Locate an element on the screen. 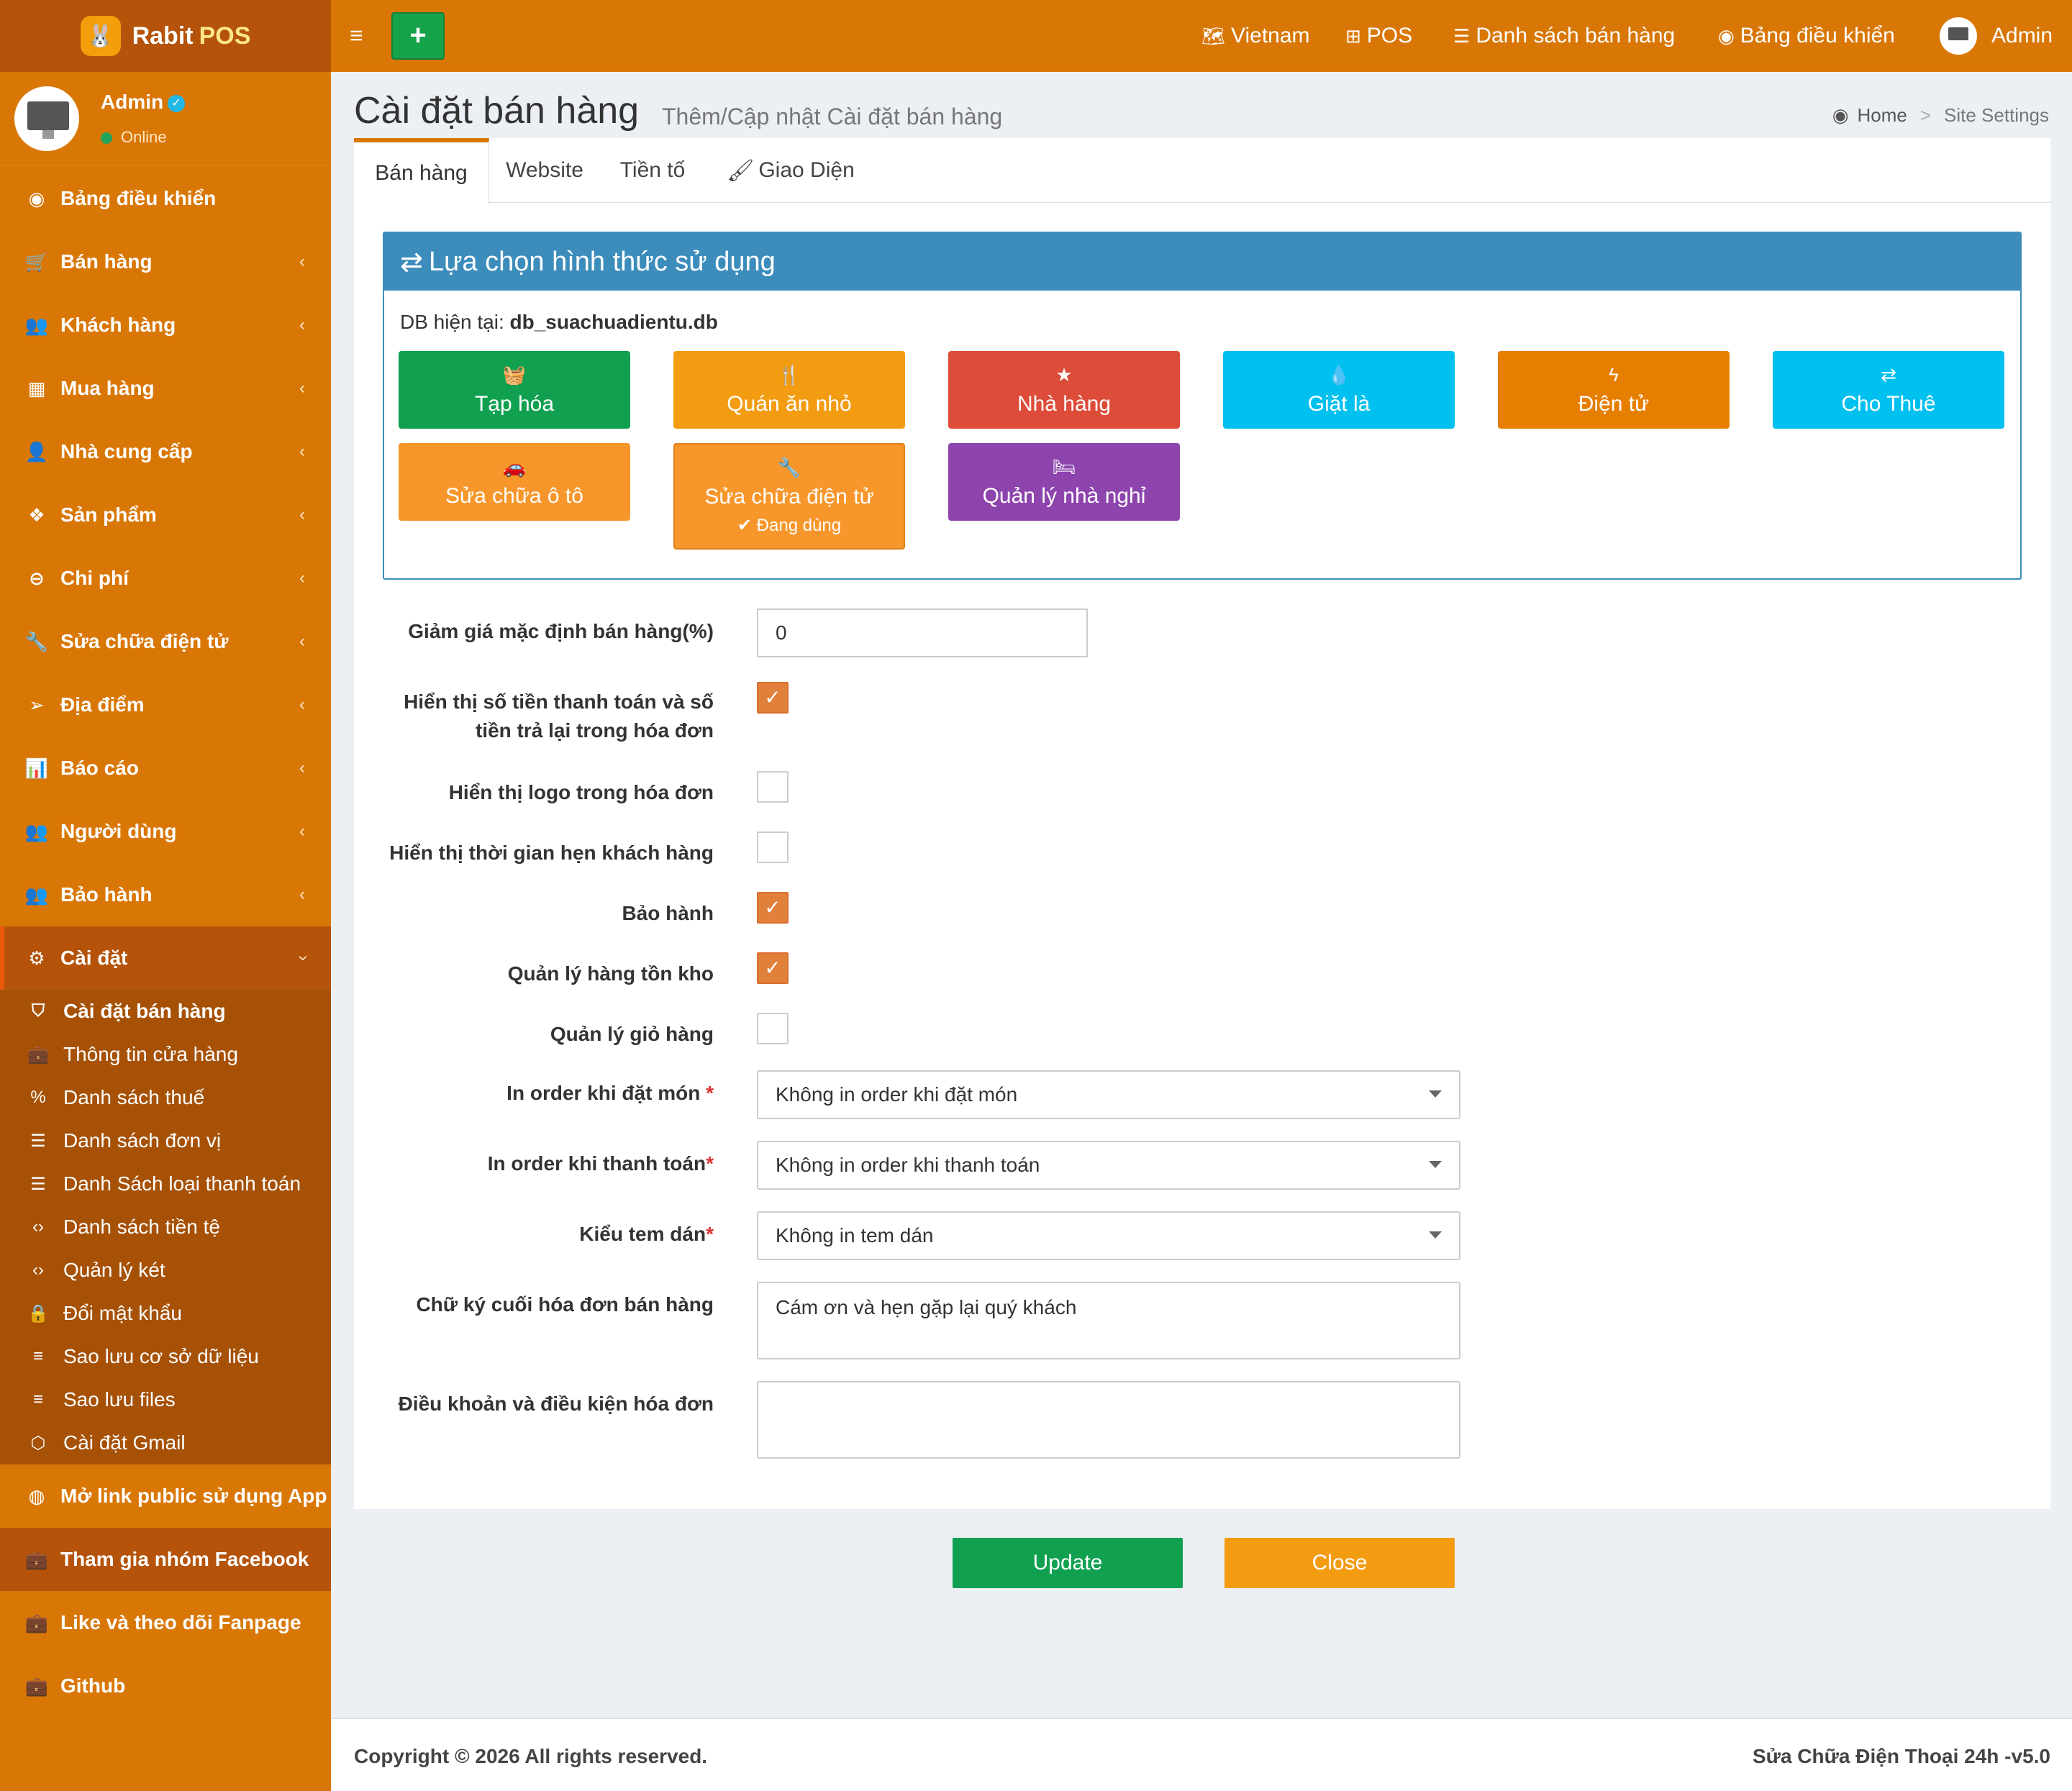 The height and width of the screenshot is (1791, 2072). sticker-select: Không in tem dán is located at coordinates (1108, 1235).